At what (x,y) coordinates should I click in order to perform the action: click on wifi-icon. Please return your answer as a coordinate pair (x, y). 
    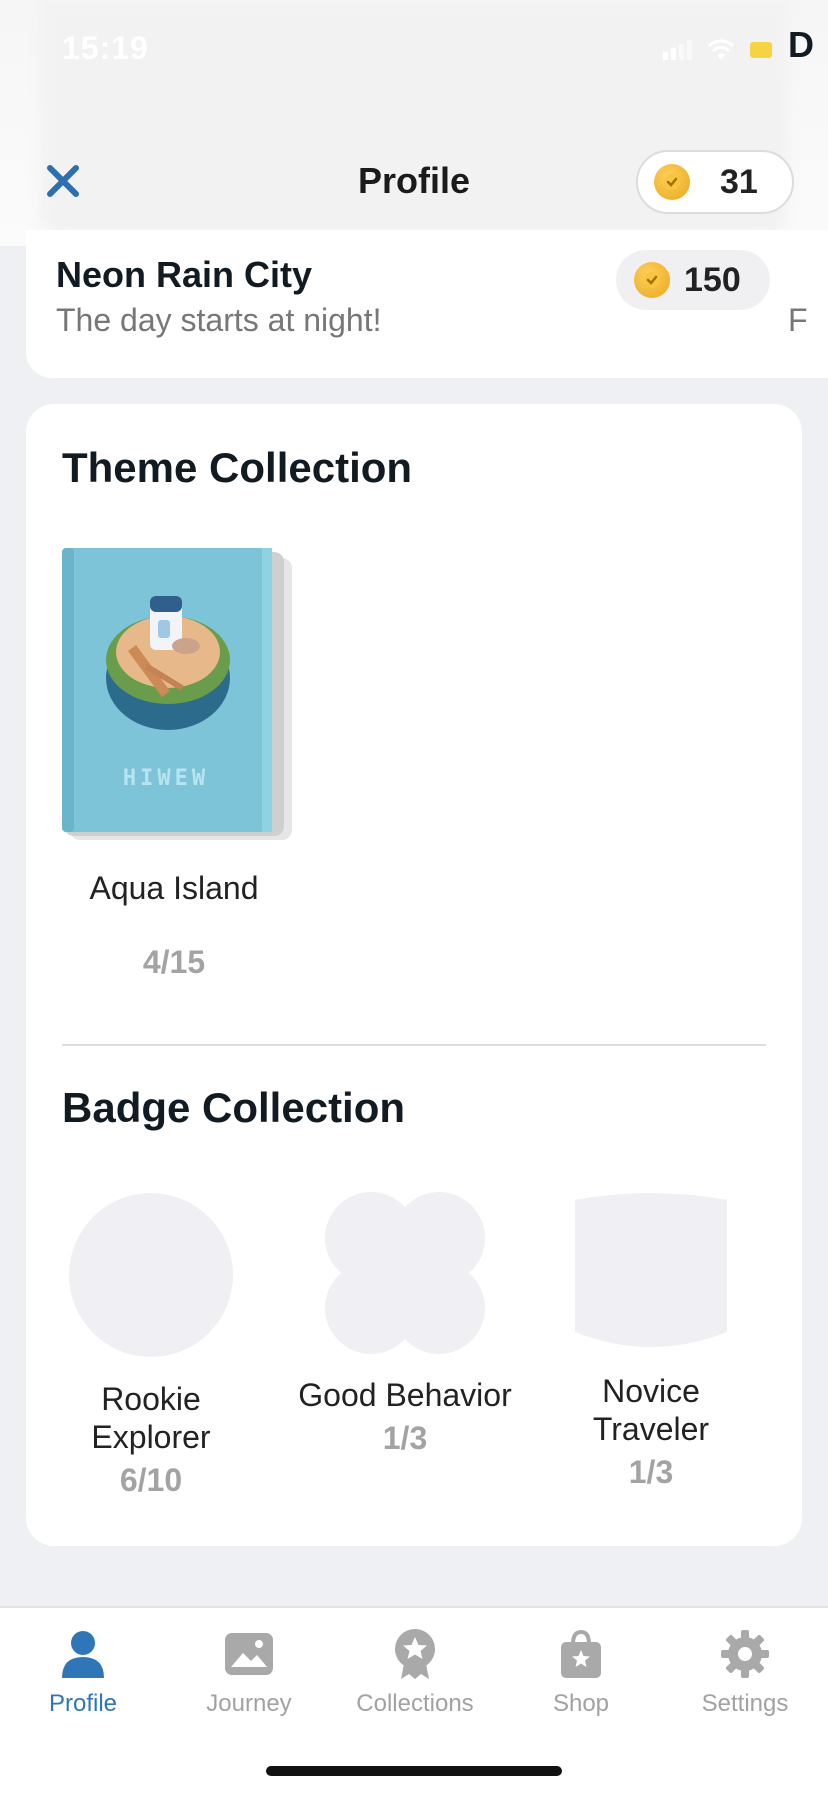
    Looking at the image, I should click on (721, 49).